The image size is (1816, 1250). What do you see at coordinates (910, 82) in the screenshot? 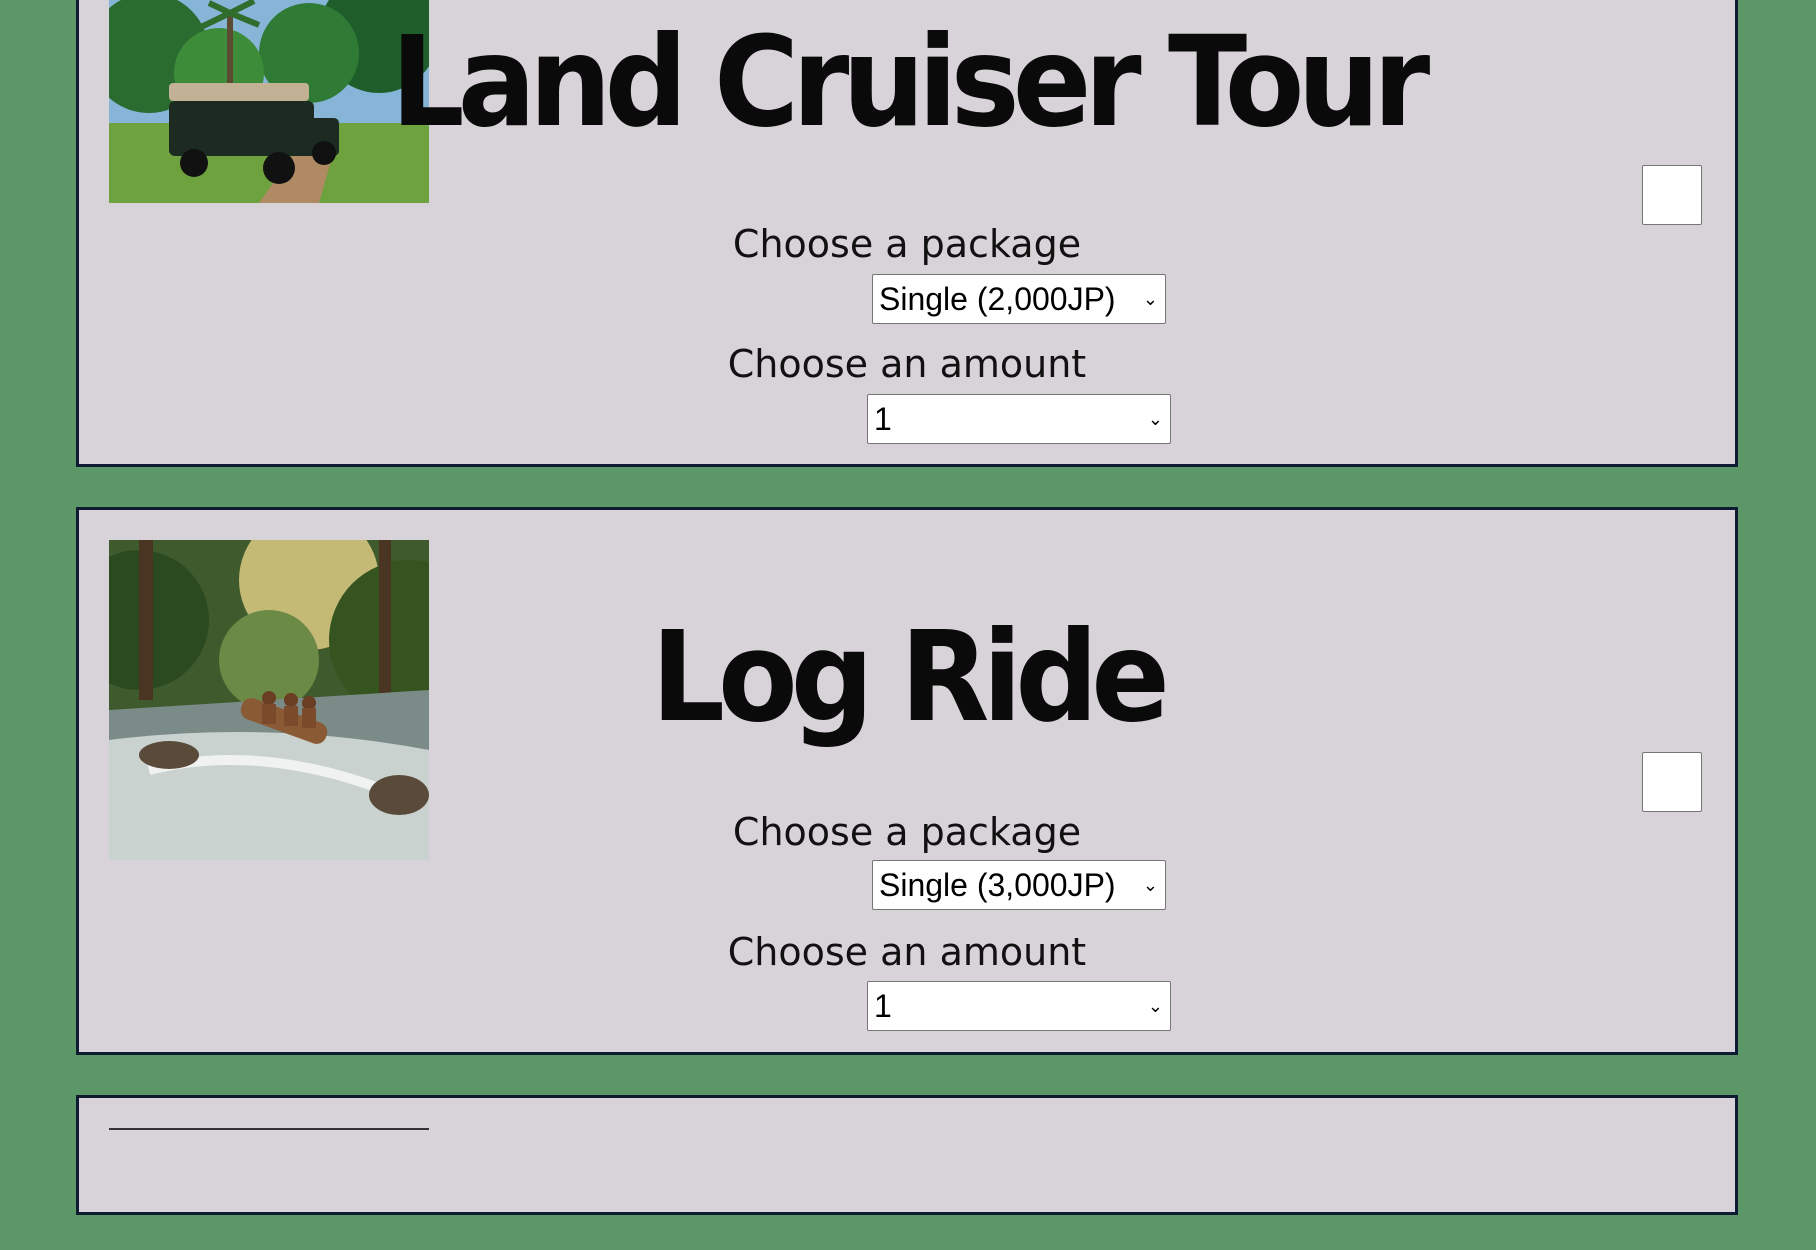
I see `tour-title: Land Cruiser Tour` at bounding box center [910, 82].